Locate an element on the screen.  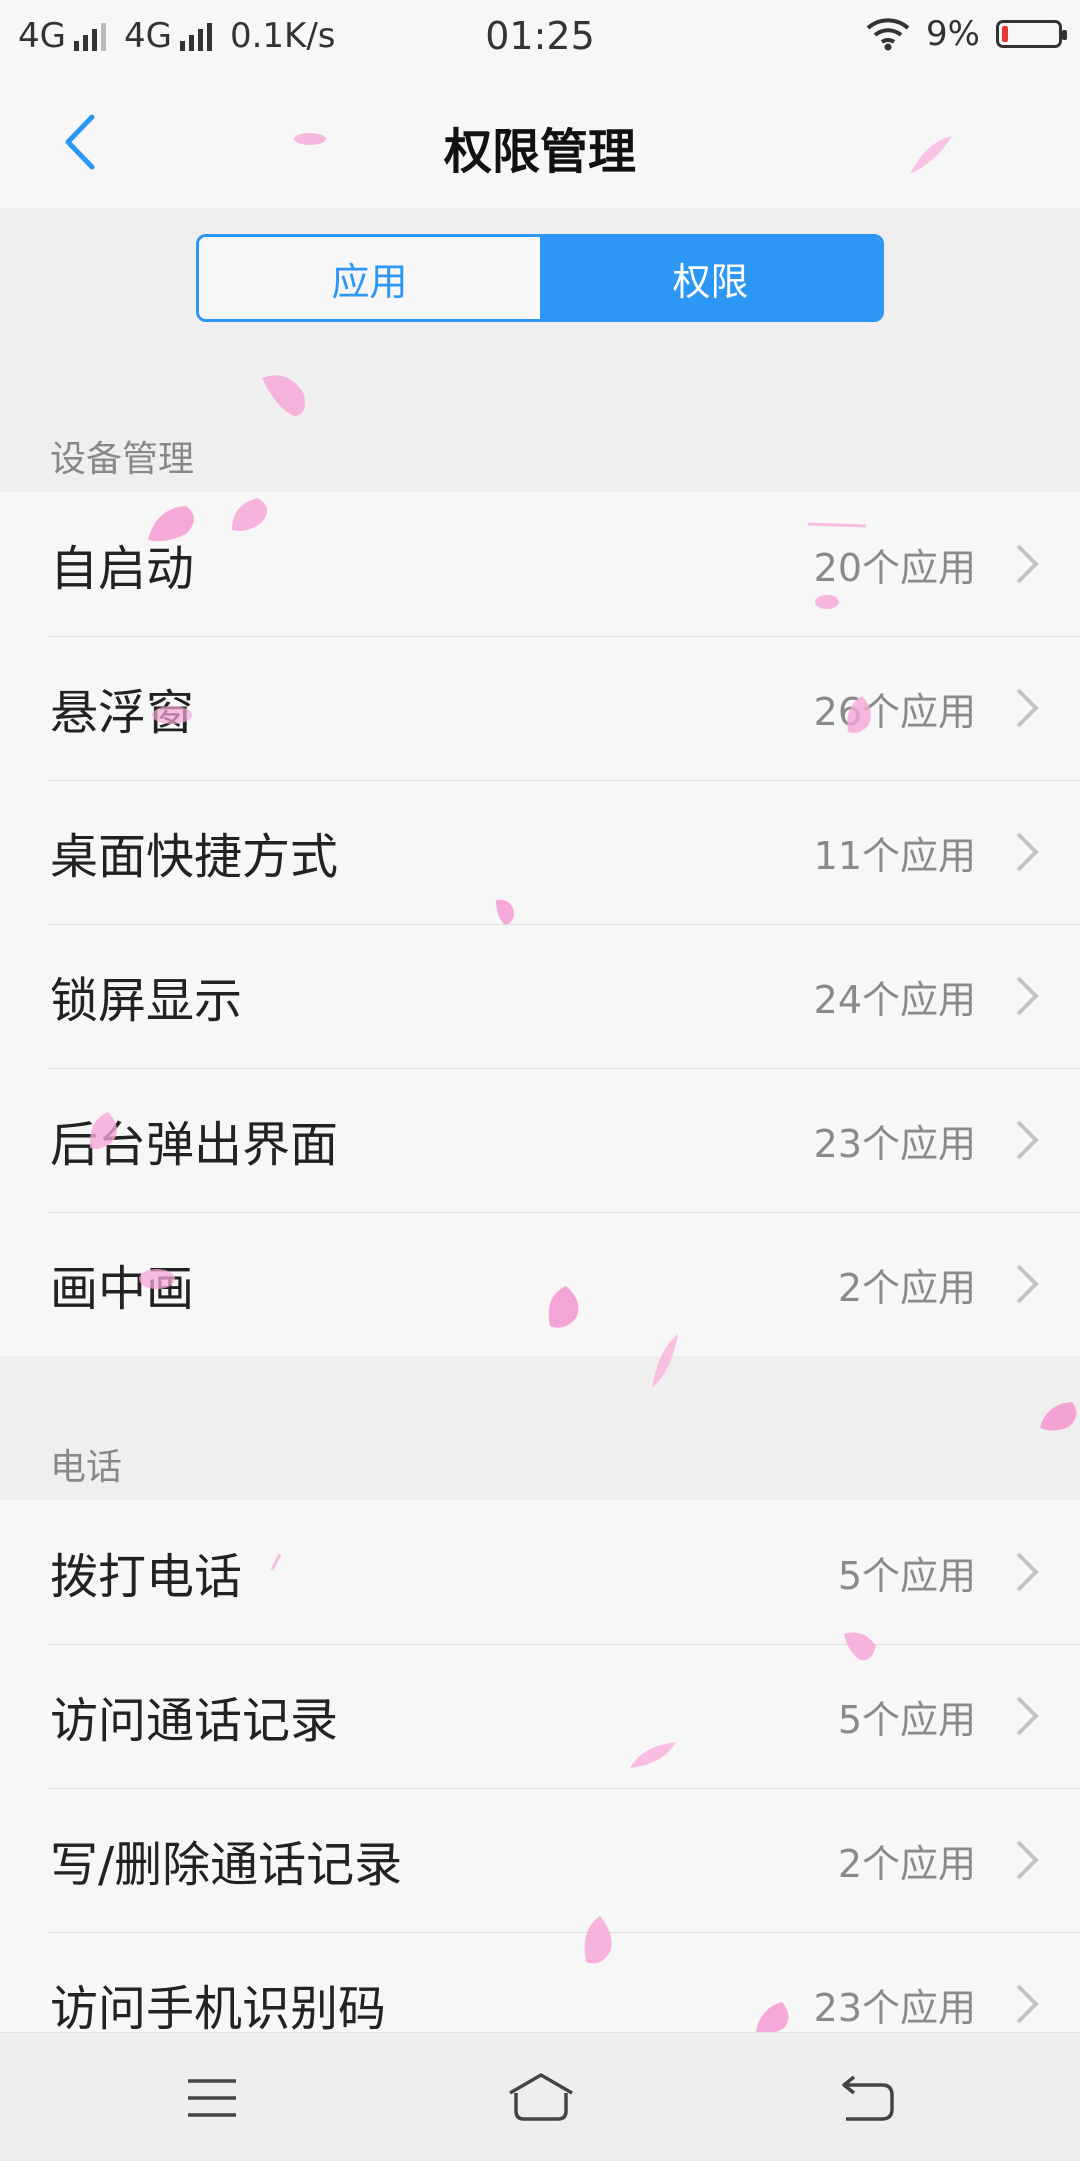
list-item: 访问手机识别码 23个应用 is located at coordinates (540, 1982).